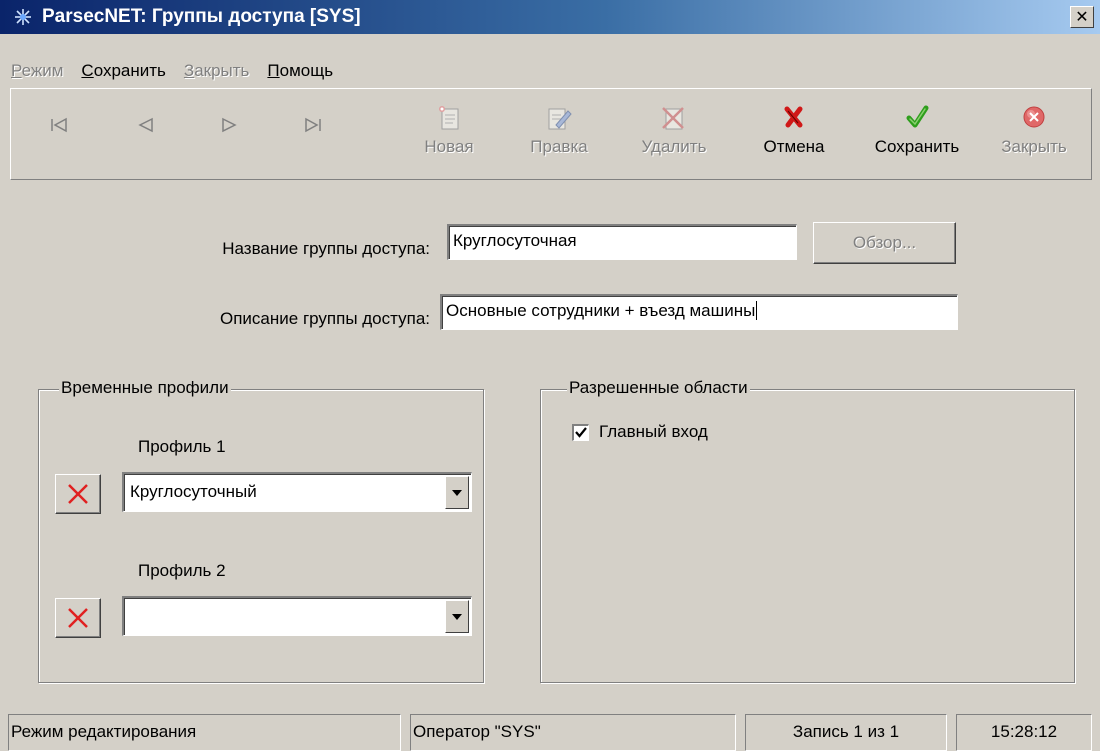 This screenshot has height=751, width=1100. I want to click on first-record-icon, so click(59, 125).